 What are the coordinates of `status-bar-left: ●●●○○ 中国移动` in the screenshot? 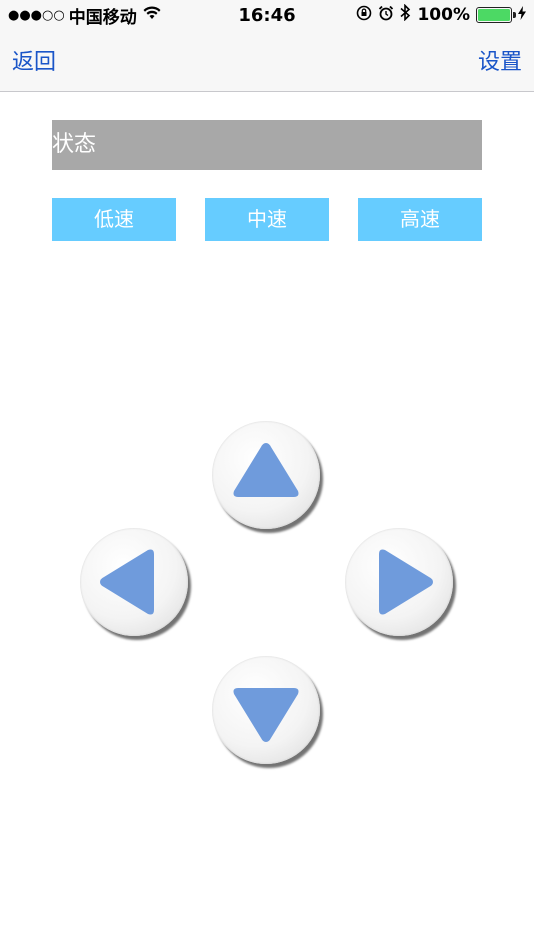 It's located at (84, 15).